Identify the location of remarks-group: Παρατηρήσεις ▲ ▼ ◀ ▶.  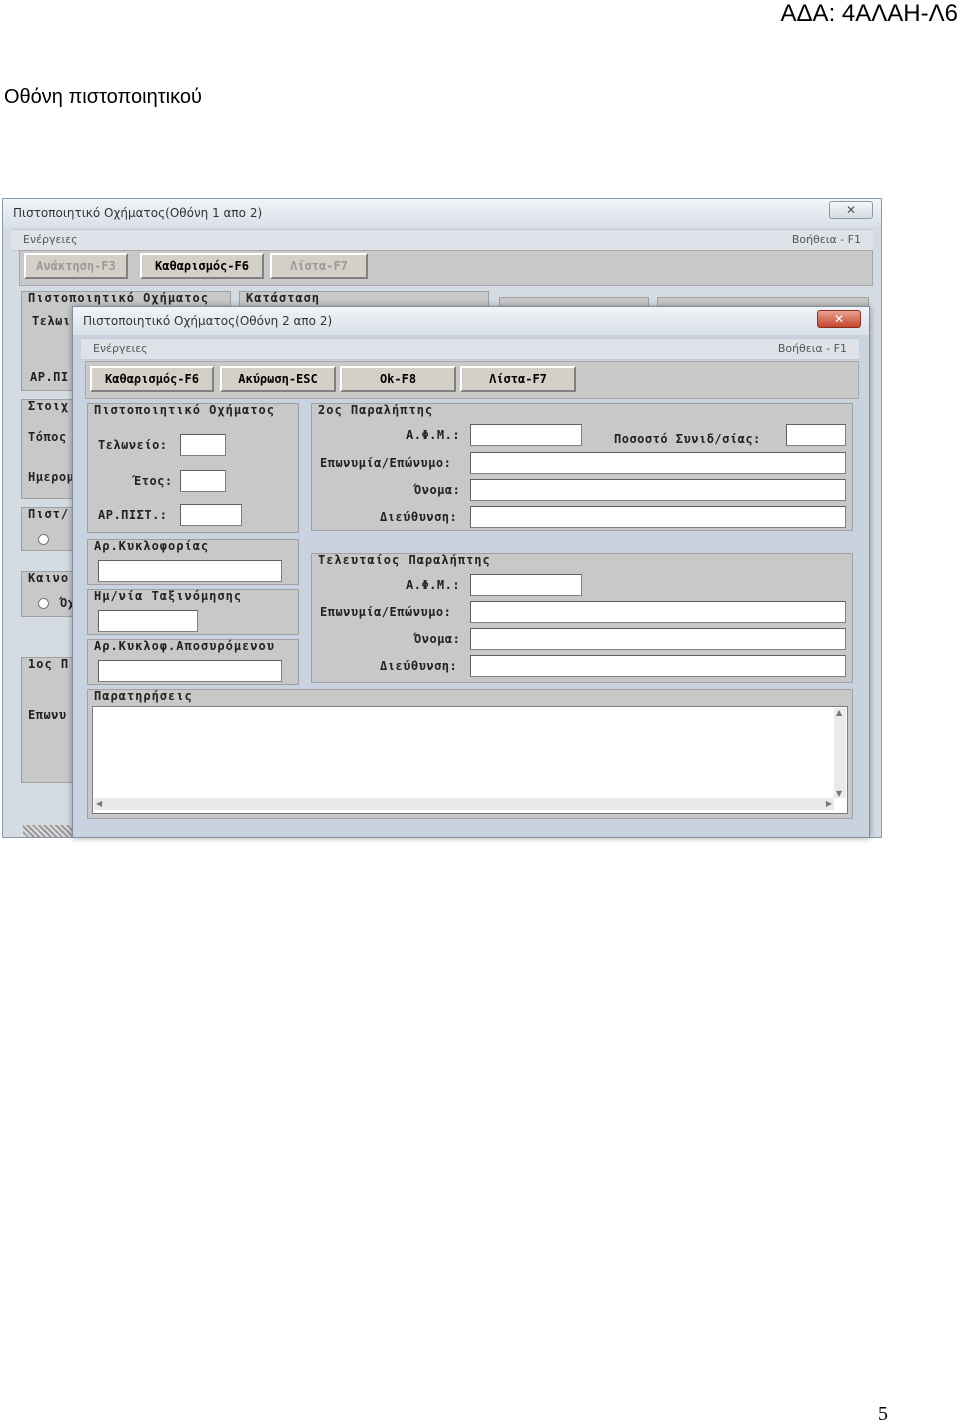
(470, 754).